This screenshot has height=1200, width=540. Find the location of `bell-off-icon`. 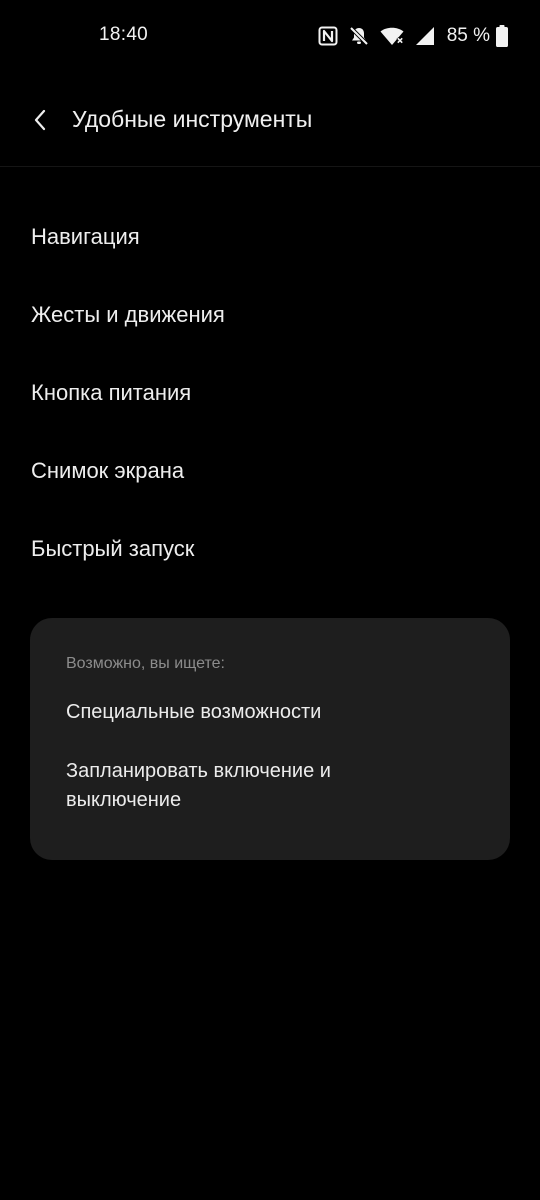

bell-off-icon is located at coordinates (359, 36).